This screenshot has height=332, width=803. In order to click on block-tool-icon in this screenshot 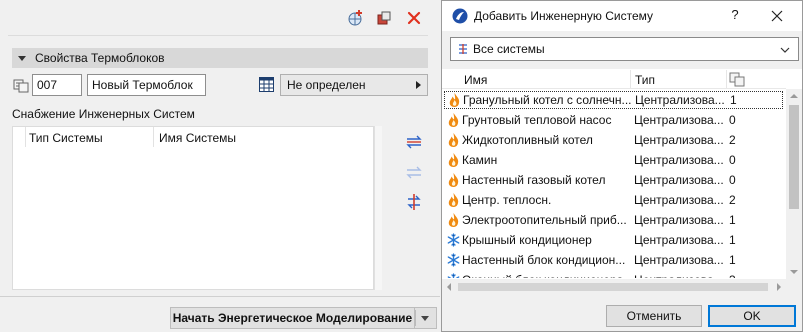, I will do `click(384, 18)`.